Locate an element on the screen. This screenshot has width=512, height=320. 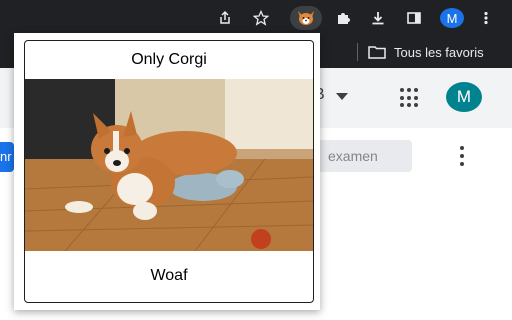
corgi-extension-icon is located at coordinates (306, 18).